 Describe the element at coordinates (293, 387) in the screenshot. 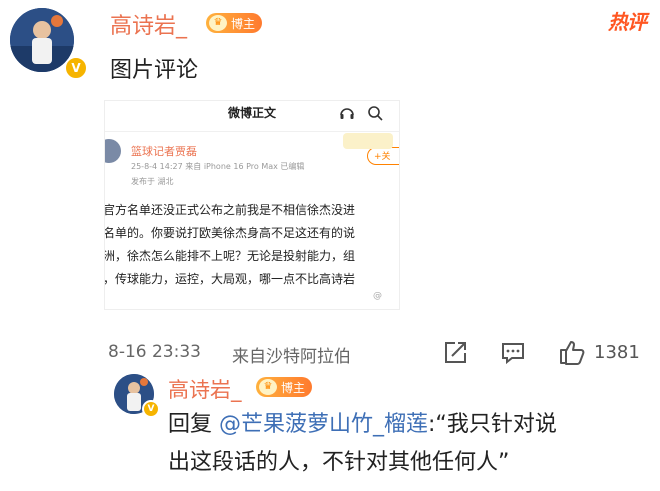

I see `reply-badge-label: 博主` at that location.